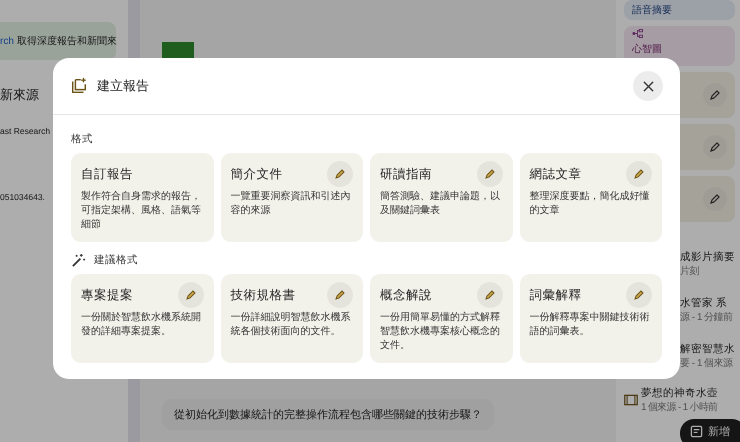  What do you see at coordinates (679, 407) in the screenshot?
I see `note-meta: 1 個來源 - 1 小時前` at bounding box center [679, 407].